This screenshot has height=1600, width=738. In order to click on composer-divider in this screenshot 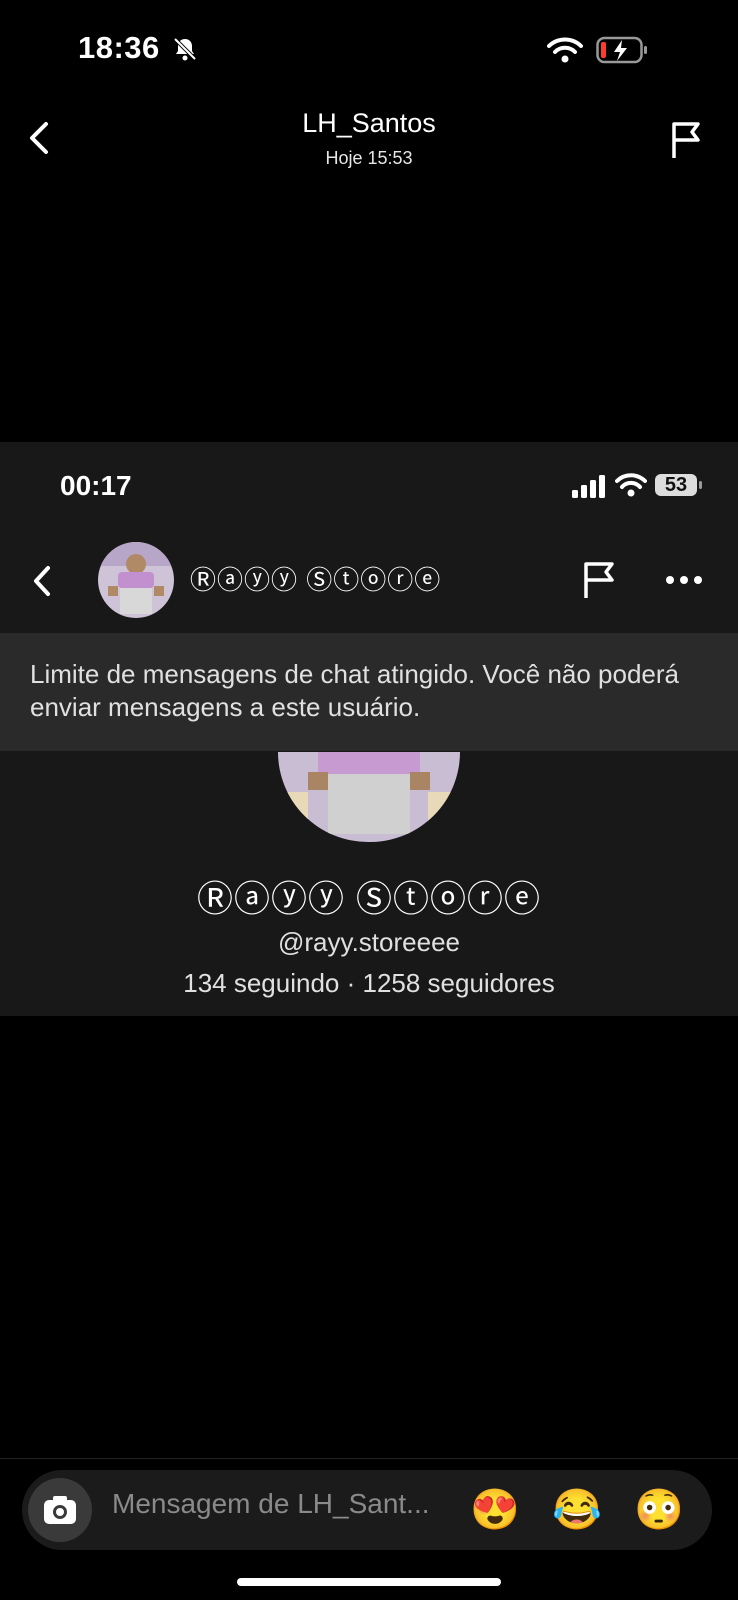, I will do `click(369, 1458)`.